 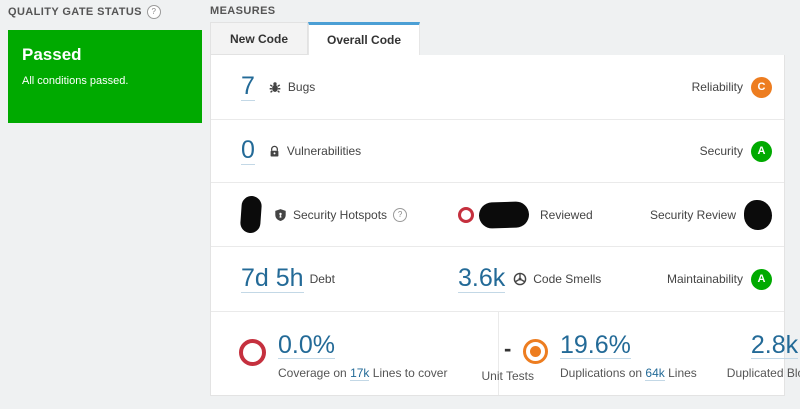 I want to click on row-bugs: 7 Bugs Reliability C, so click(x=497, y=87).